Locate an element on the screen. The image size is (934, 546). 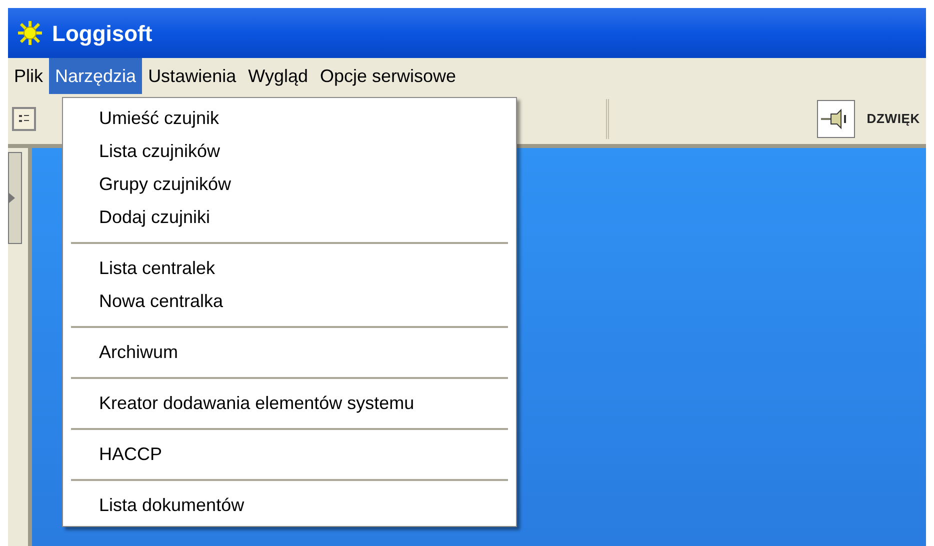
sound-button is located at coordinates (835, 119).